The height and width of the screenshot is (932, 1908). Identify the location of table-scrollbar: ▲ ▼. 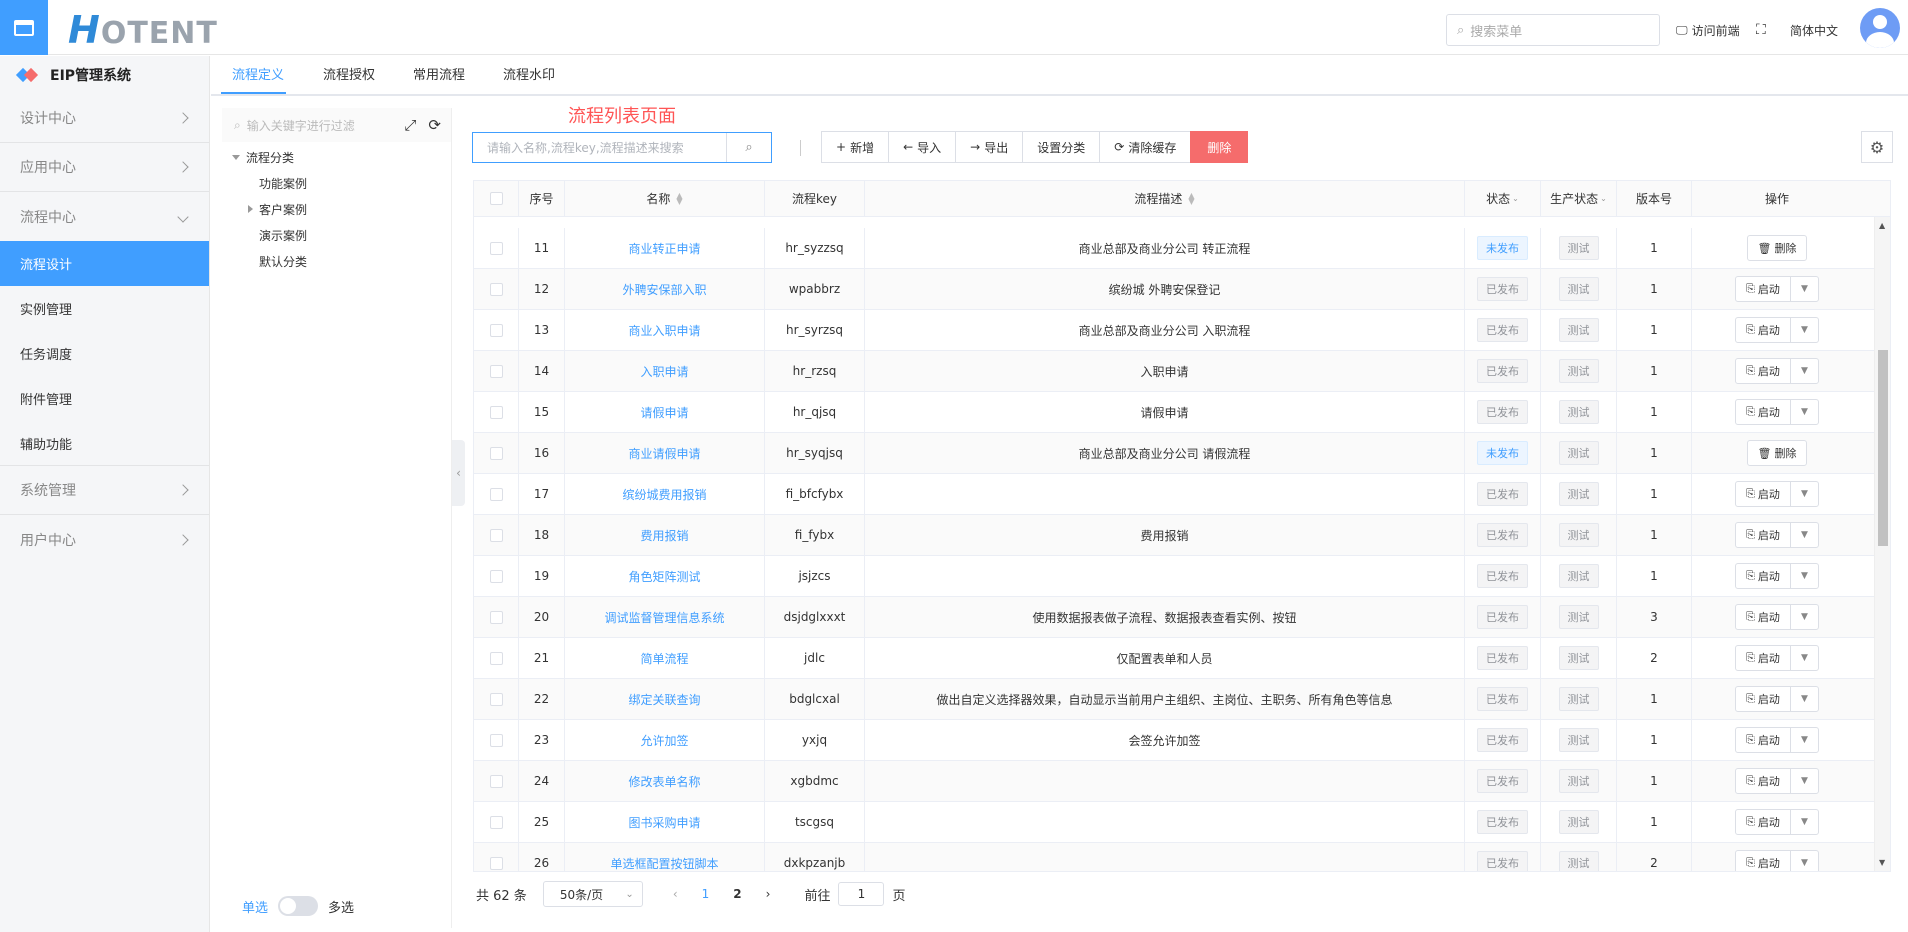
(1882, 544).